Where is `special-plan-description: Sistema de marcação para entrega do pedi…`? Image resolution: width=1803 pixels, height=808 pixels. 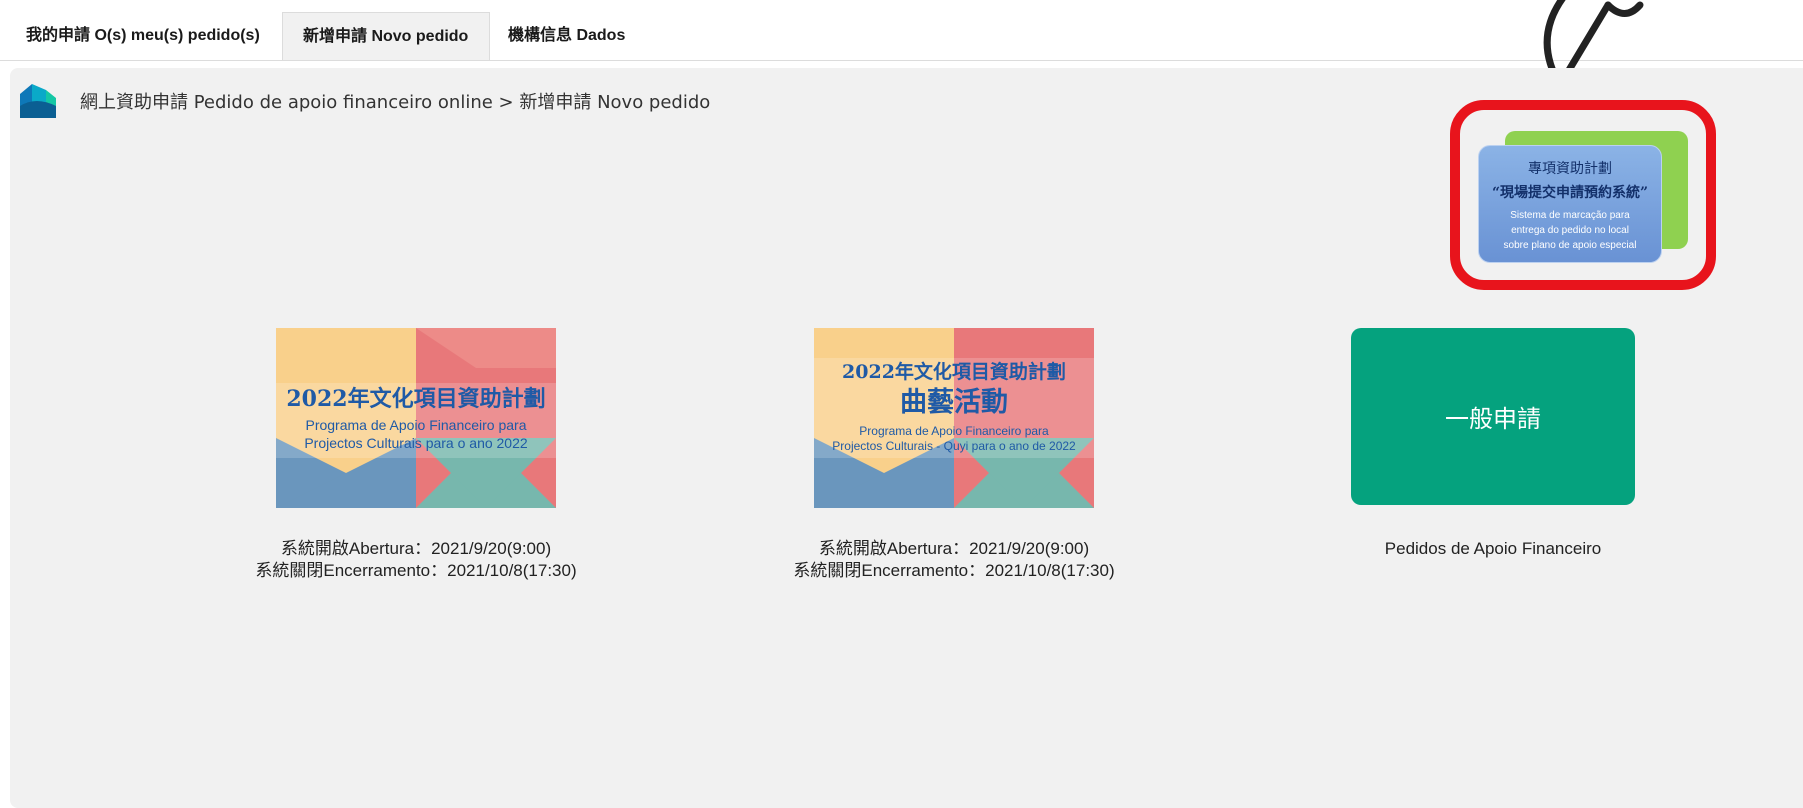 special-plan-description: Sistema de marcação para entrega do pedi… is located at coordinates (1570, 230).